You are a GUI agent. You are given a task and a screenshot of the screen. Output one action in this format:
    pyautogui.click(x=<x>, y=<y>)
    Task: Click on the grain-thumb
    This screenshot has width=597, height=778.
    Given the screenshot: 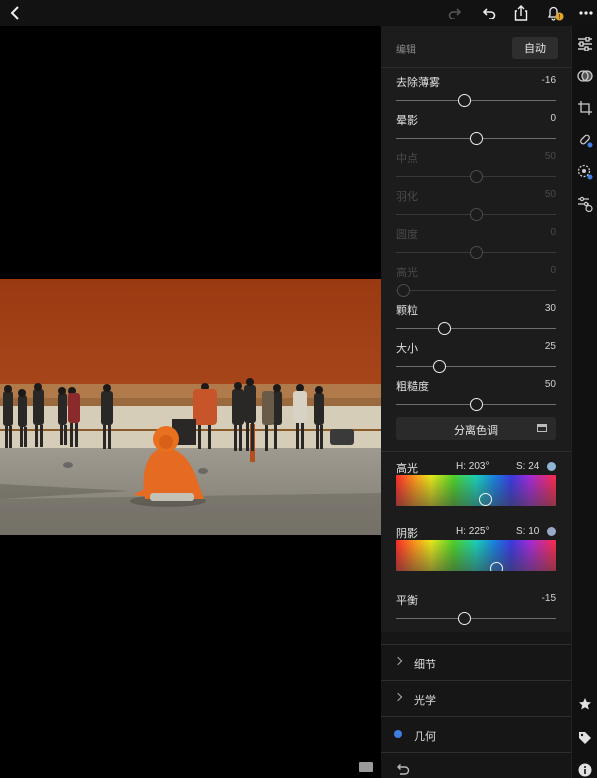 What is the action you would take?
    pyautogui.click(x=444, y=328)
    